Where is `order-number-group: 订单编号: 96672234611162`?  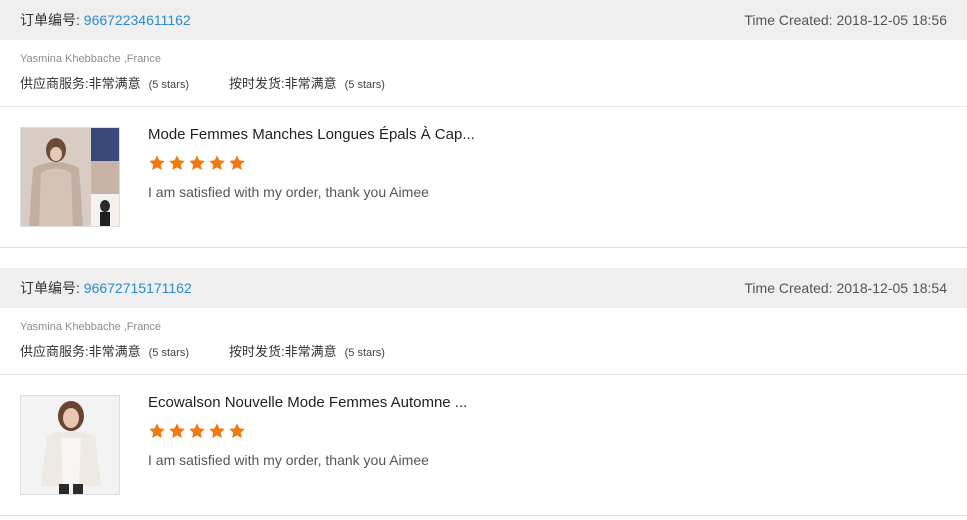 order-number-group: 订单编号: 96672234611162 is located at coordinates (105, 20).